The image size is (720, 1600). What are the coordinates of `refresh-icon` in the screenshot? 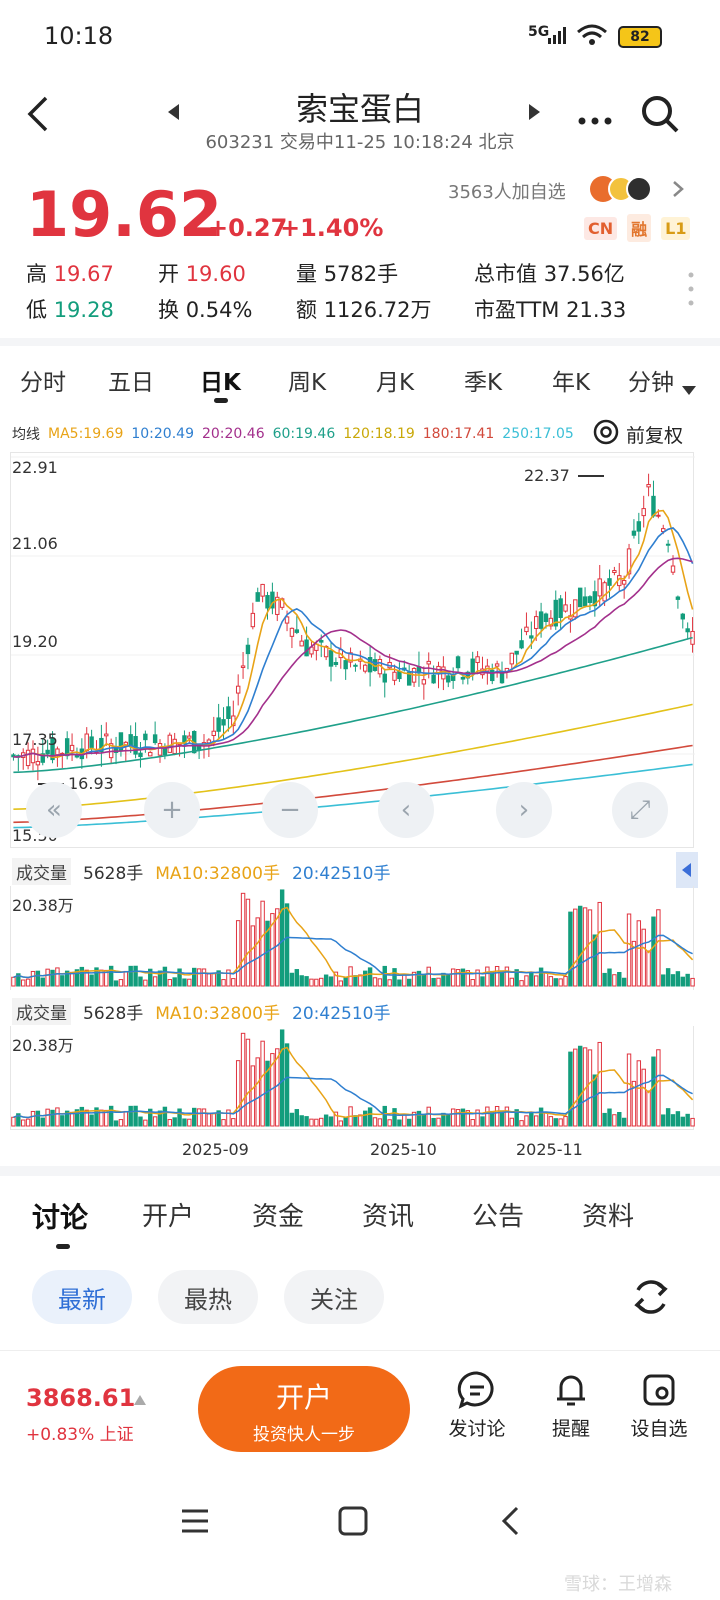 It's located at (651, 1299).